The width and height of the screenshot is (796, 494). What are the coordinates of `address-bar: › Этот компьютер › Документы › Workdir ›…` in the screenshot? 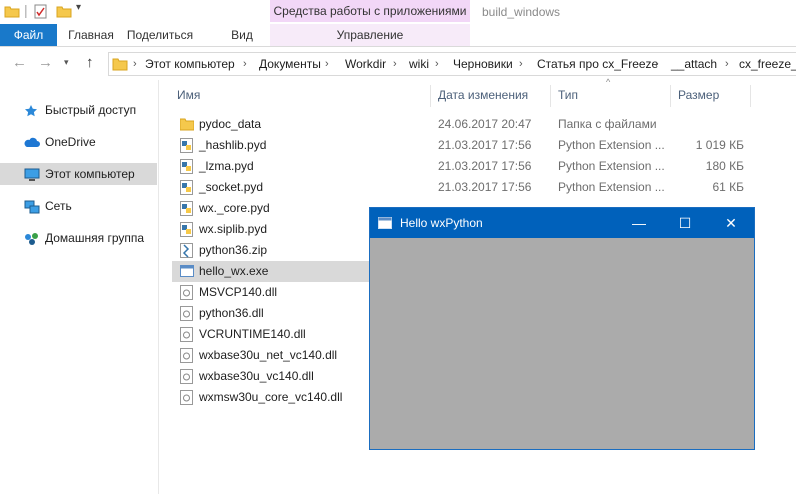 It's located at (452, 64).